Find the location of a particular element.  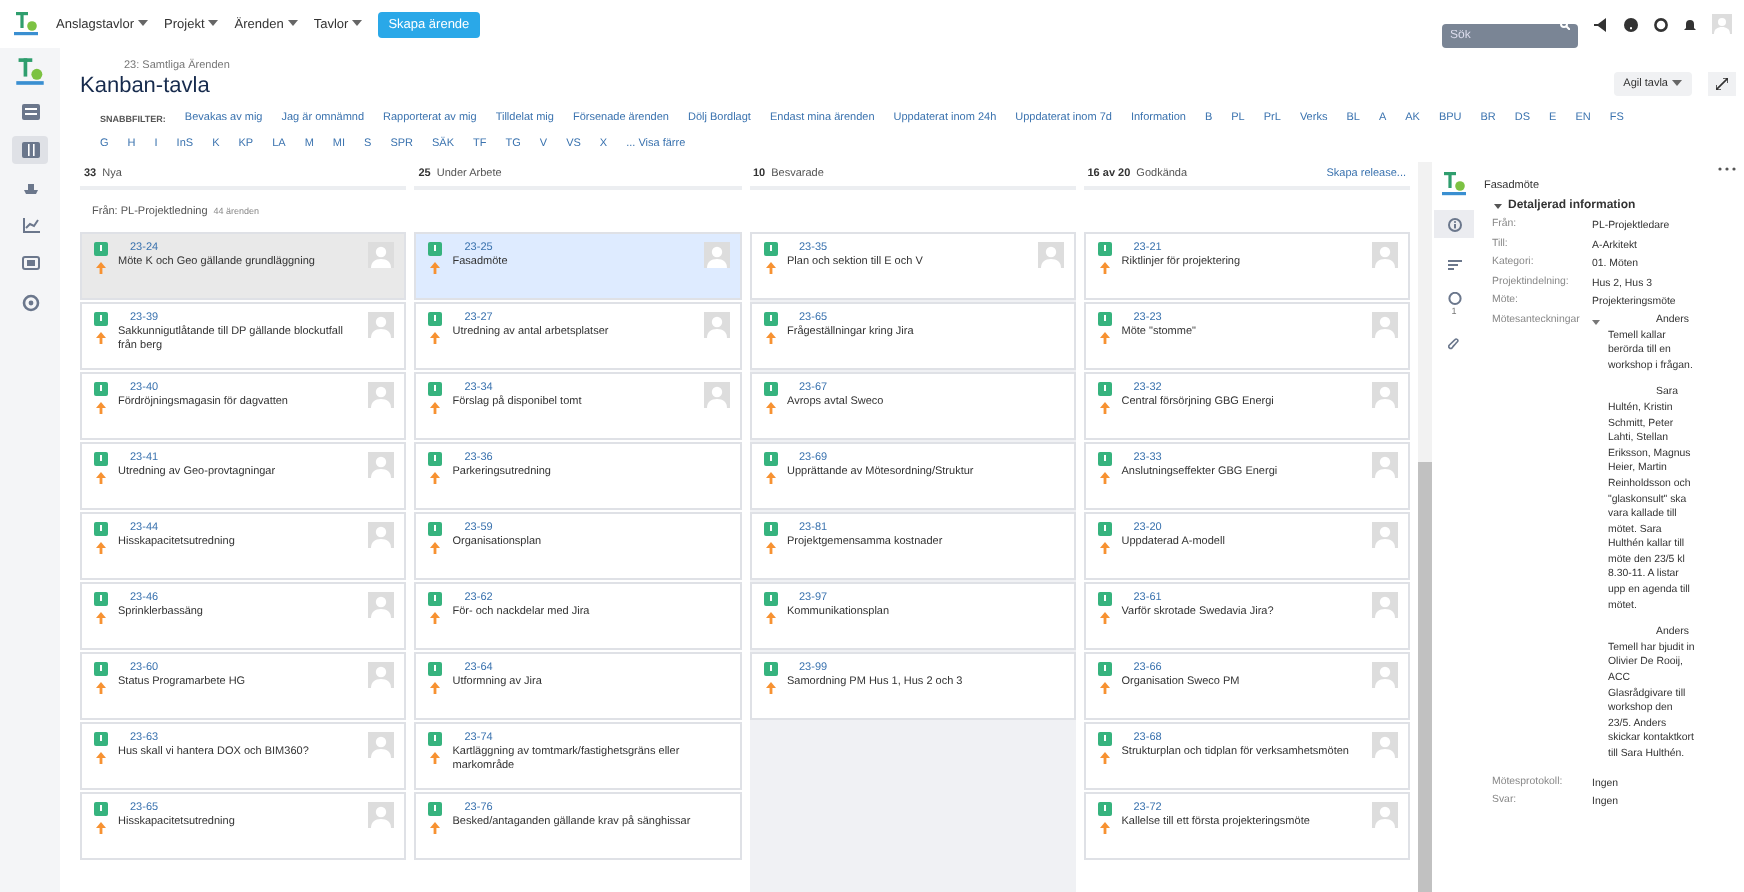

megaphone-icon is located at coordinates (1601, 24).